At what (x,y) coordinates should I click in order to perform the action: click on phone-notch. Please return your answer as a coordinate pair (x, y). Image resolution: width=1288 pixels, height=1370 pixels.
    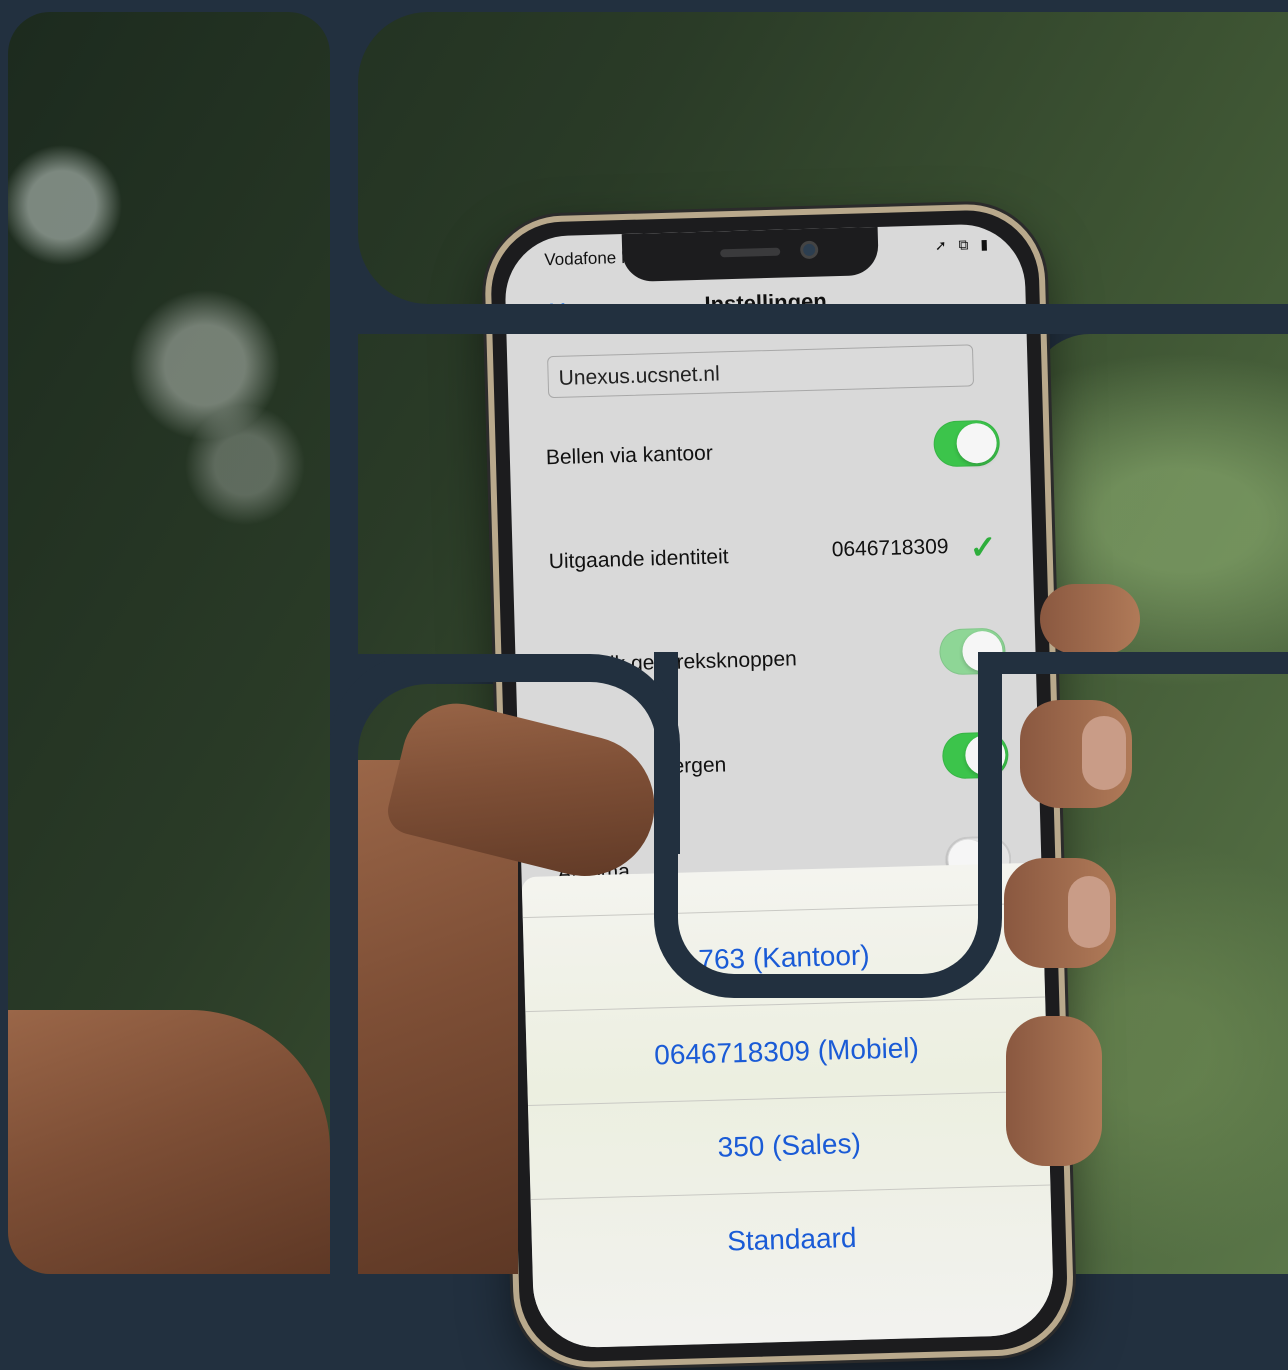
    Looking at the image, I should click on (750, 254).